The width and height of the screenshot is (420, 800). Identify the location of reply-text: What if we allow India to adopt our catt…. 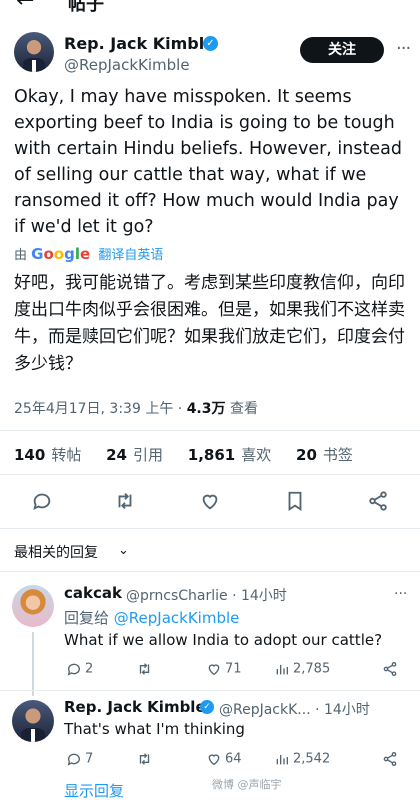
(223, 640).